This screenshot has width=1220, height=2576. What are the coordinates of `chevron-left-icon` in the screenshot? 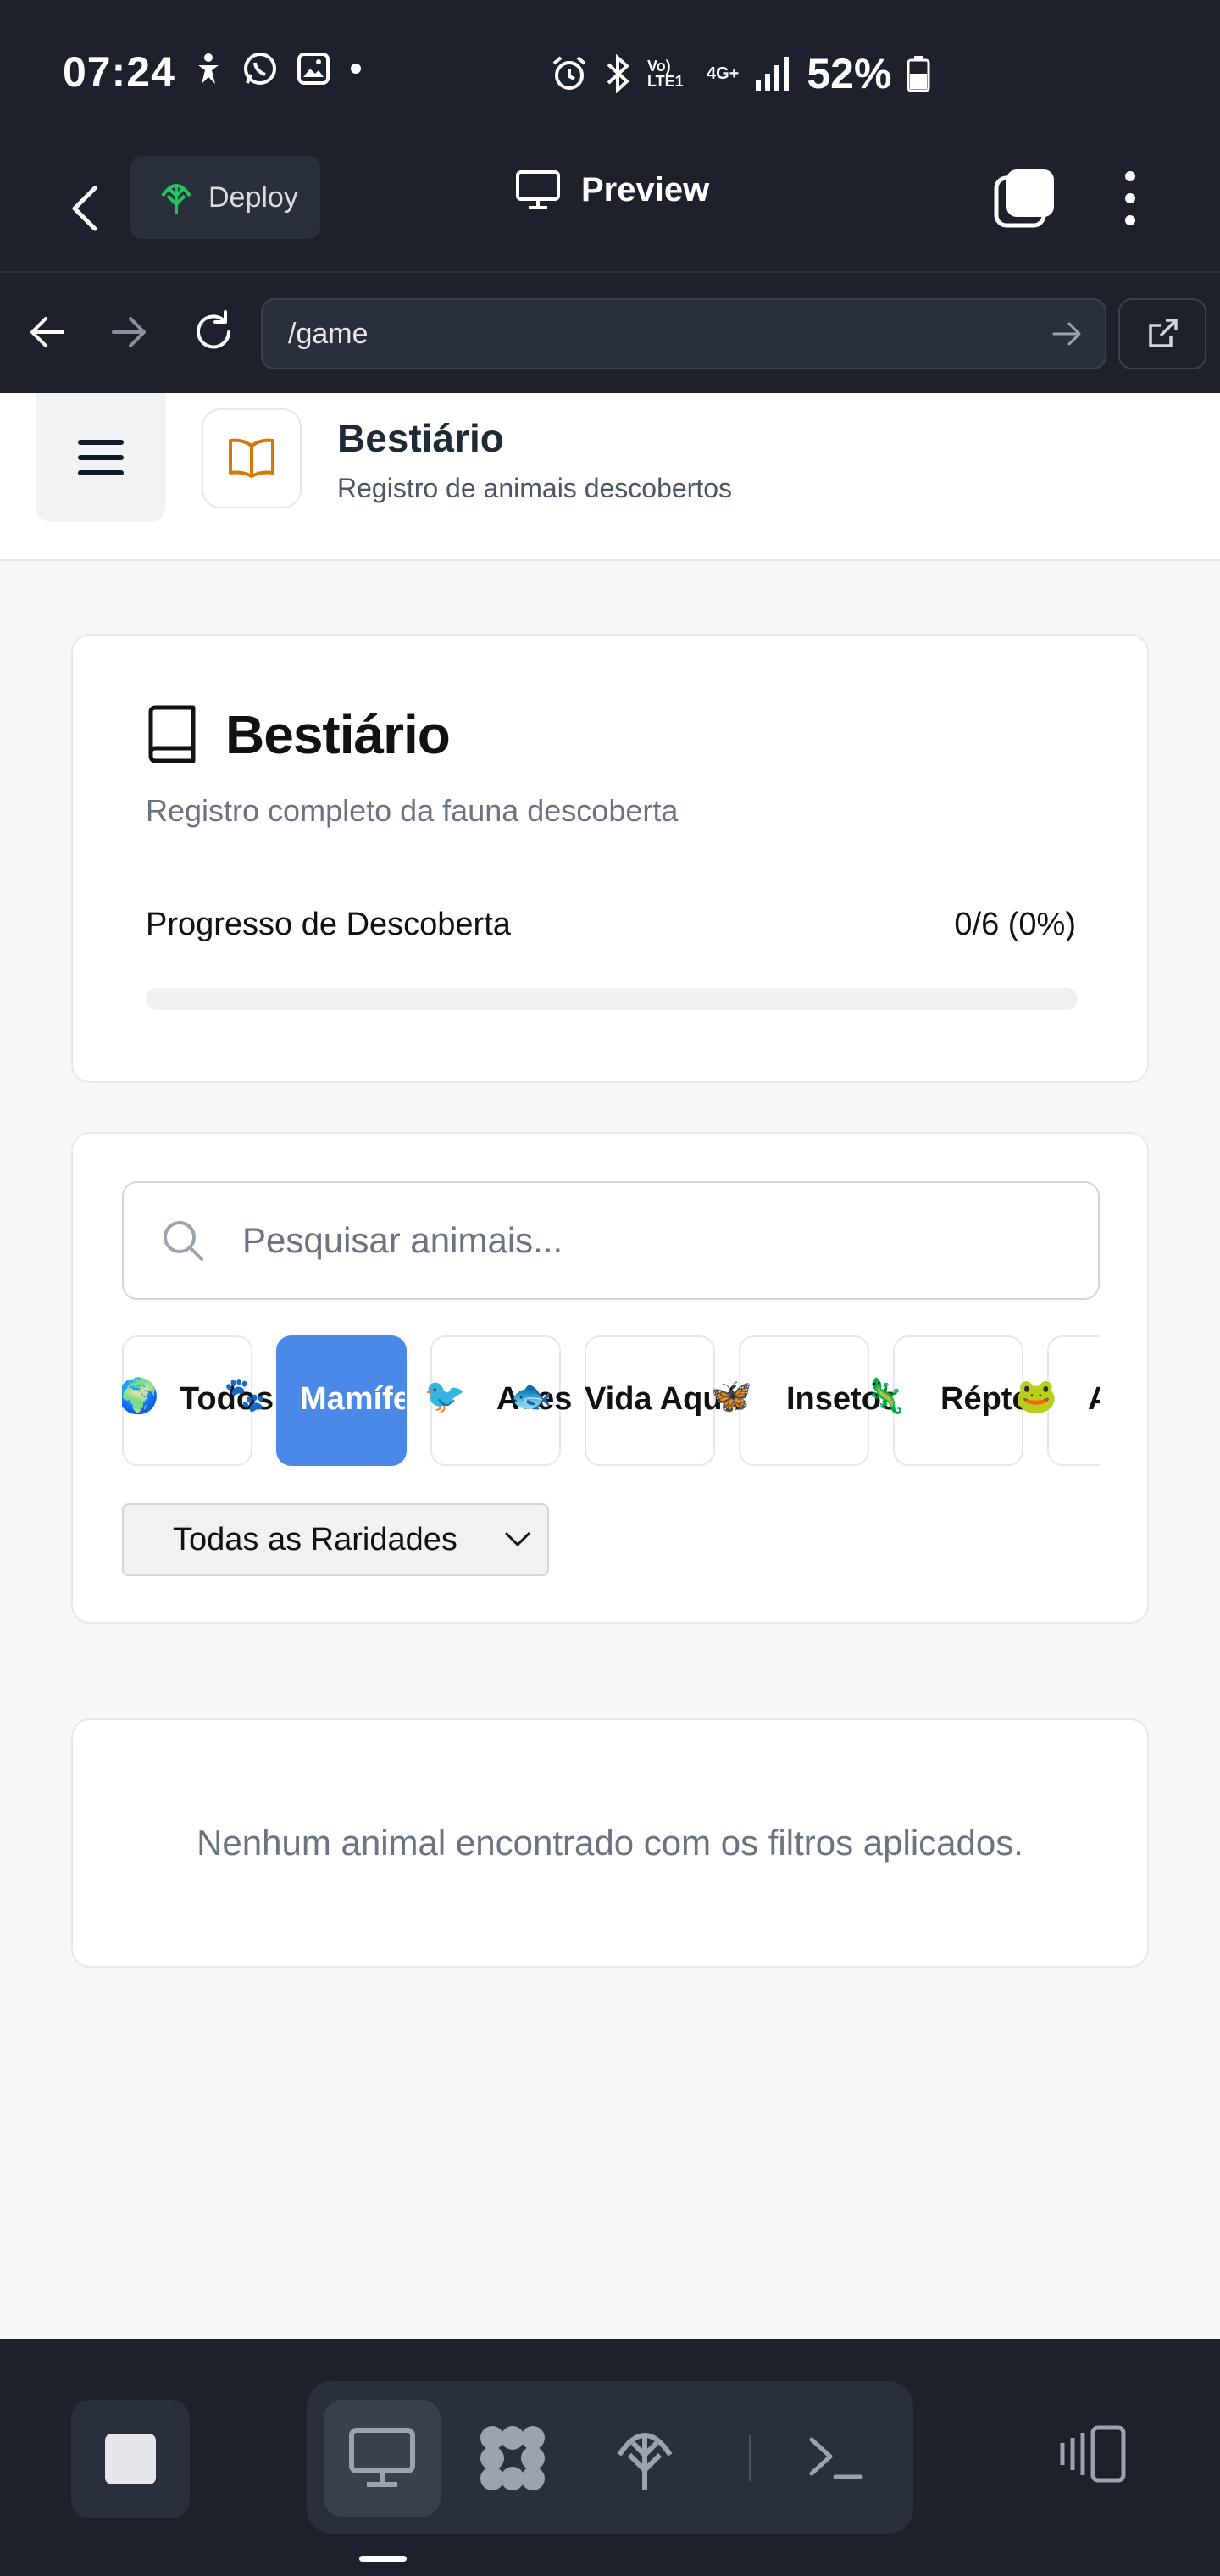 It's located at (84, 208).